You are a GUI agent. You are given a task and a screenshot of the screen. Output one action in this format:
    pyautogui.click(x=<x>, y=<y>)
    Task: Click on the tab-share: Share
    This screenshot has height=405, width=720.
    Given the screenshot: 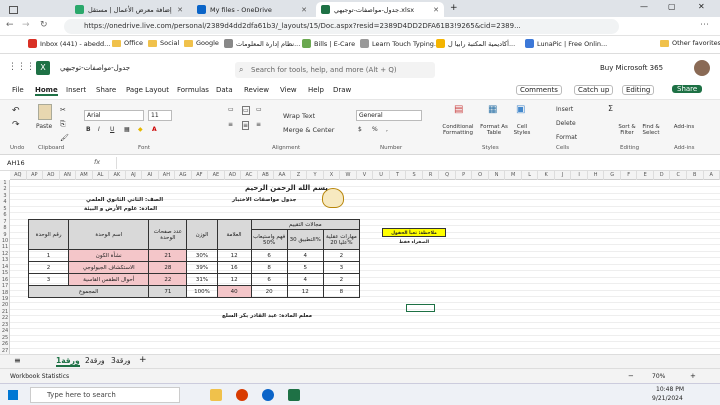 What is the action you would take?
    pyautogui.click(x=106, y=90)
    